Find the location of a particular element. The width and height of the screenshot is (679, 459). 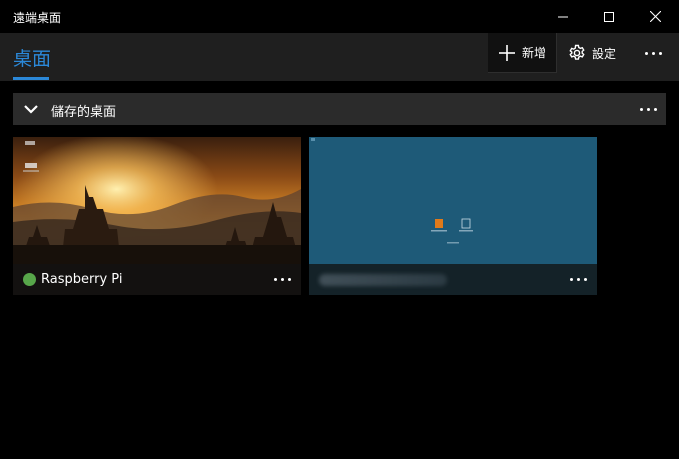

add-button-label: 新增 is located at coordinates (534, 53).